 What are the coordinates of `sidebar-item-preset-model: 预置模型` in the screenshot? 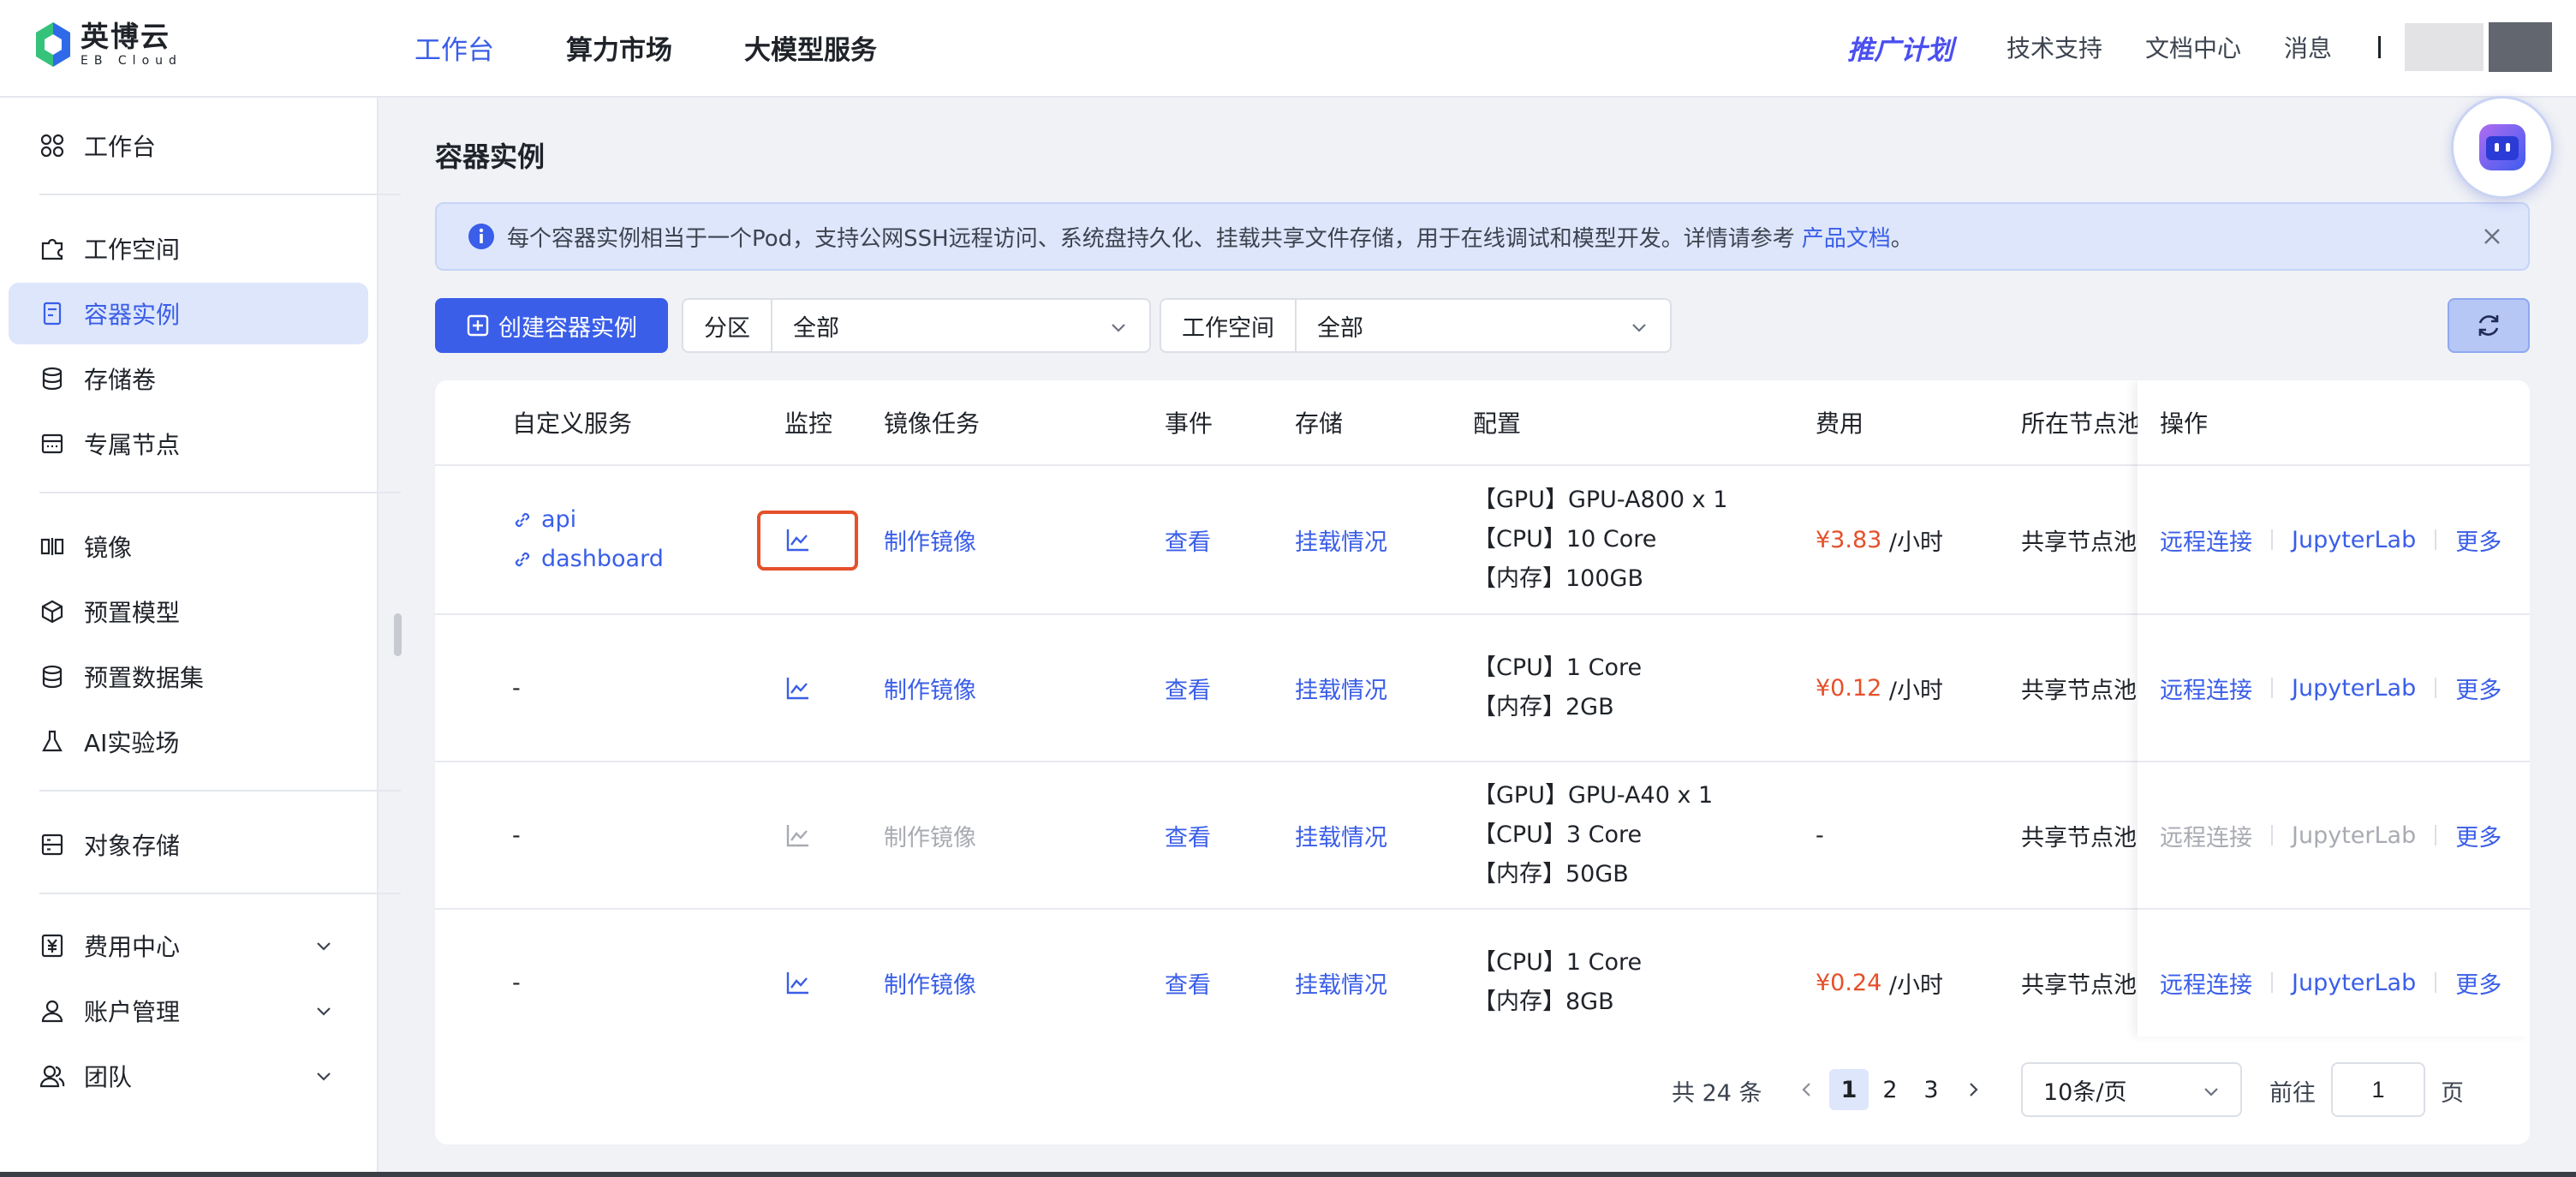 It's located at (188, 611).